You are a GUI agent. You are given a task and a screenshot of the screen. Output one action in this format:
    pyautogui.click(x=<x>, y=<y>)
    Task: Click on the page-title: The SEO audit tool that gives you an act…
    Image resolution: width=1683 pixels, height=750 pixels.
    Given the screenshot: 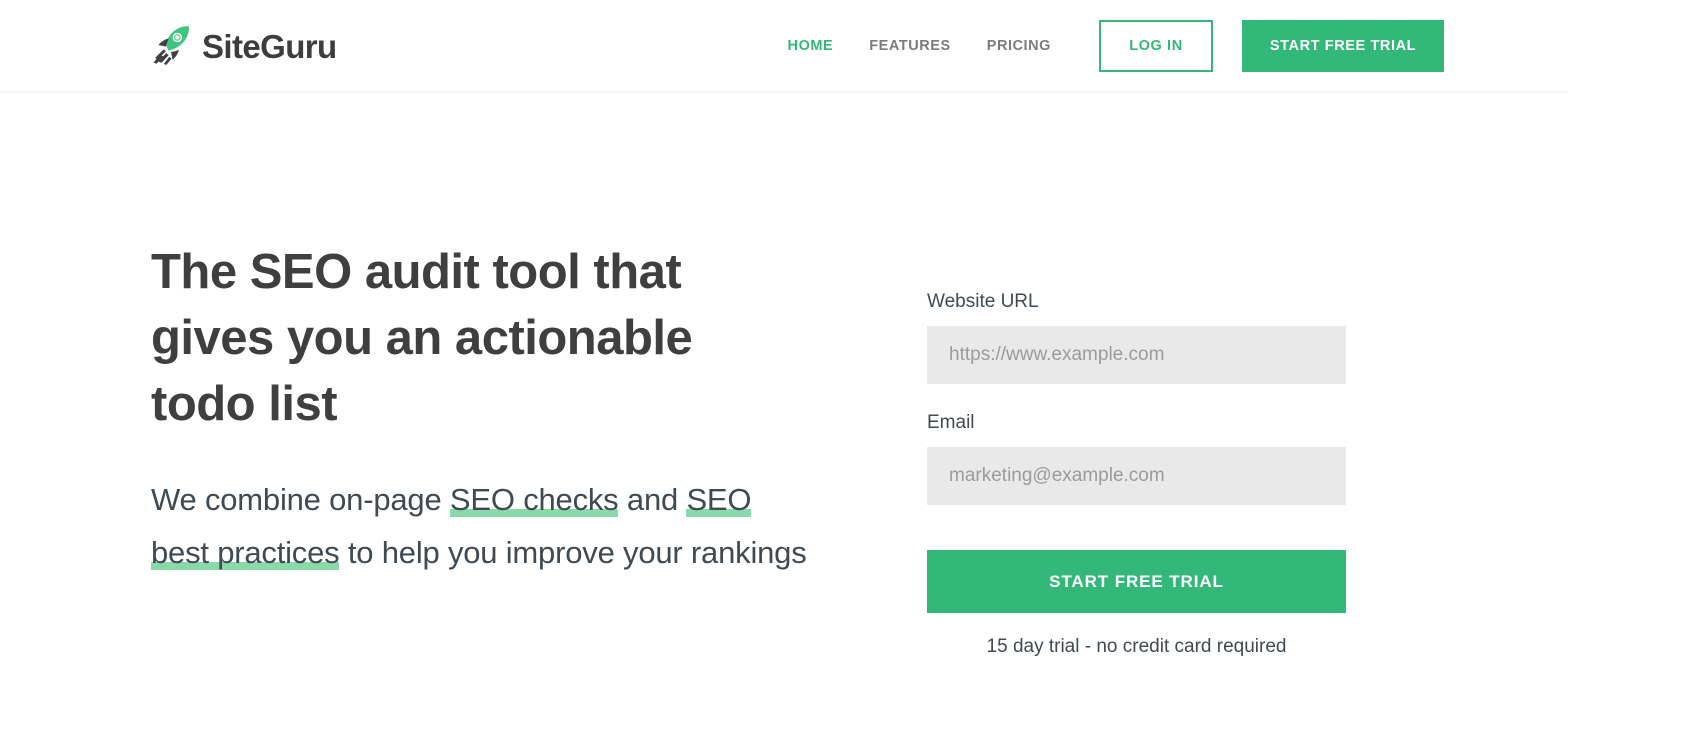 What is the action you would take?
    pyautogui.click(x=422, y=338)
    